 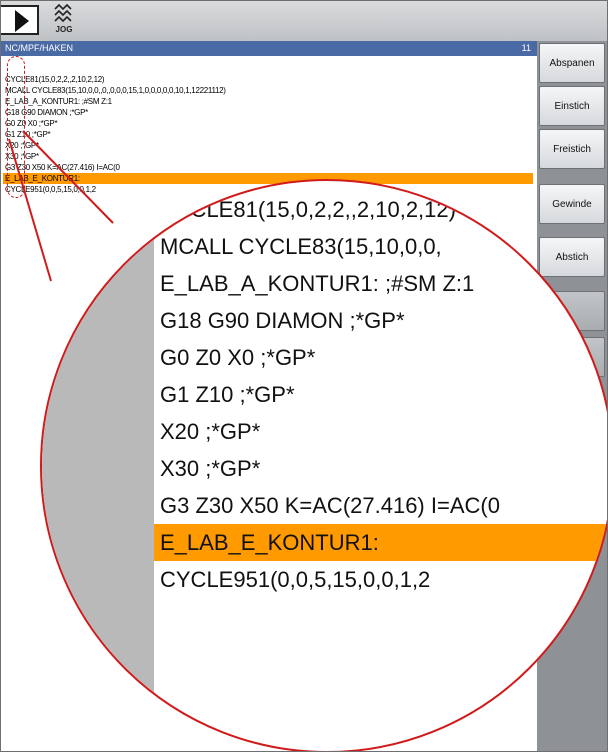 I want to click on editor-line: X20 ;*GP*, so click(x=268, y=145).